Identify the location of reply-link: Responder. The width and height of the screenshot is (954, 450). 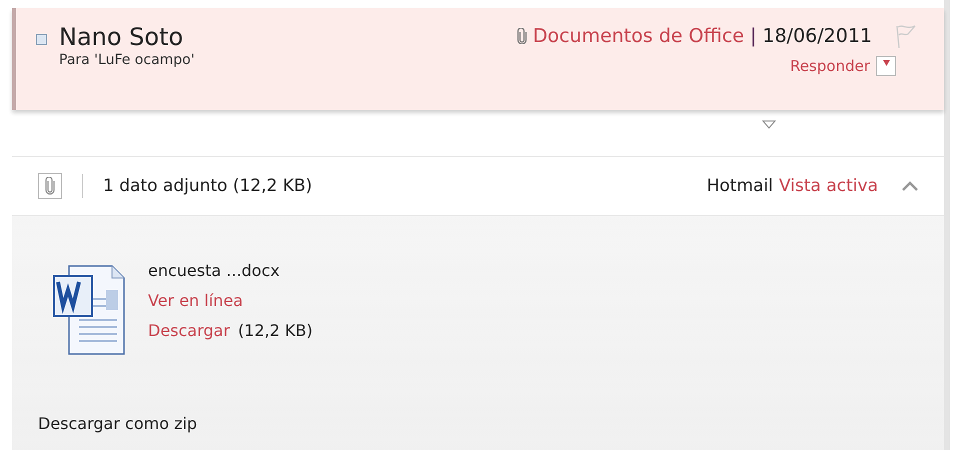
(830, 66).